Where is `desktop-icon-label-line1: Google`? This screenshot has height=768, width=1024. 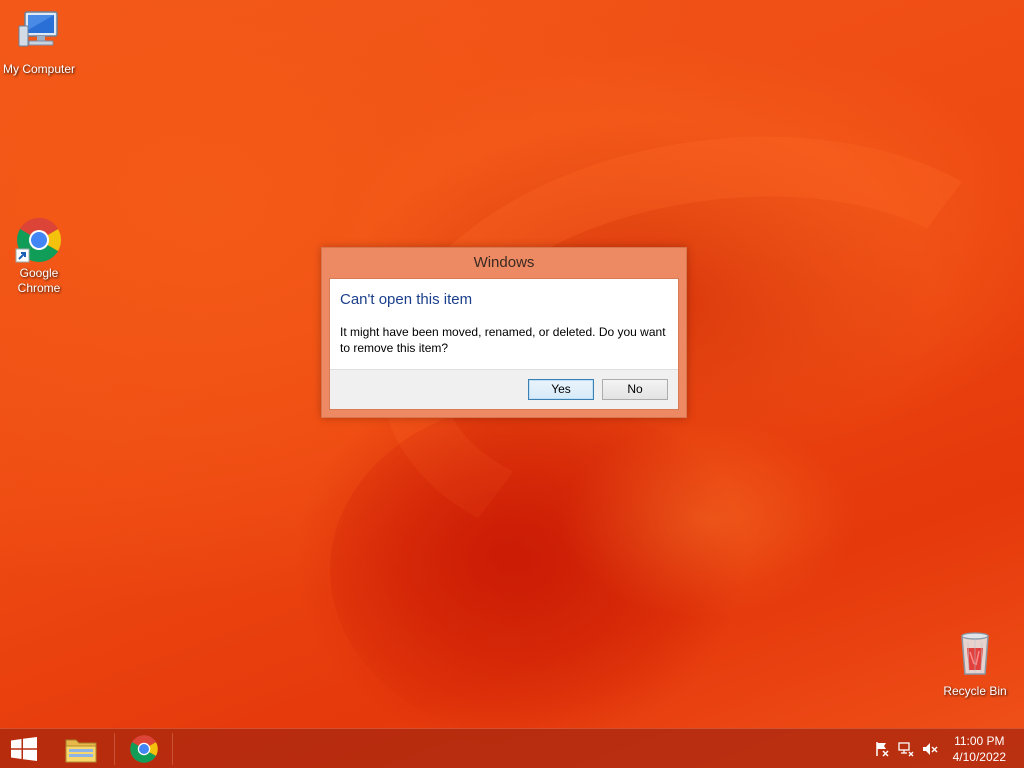
desktop-icon-label-line1: Google is located at coordinates (39, 273).